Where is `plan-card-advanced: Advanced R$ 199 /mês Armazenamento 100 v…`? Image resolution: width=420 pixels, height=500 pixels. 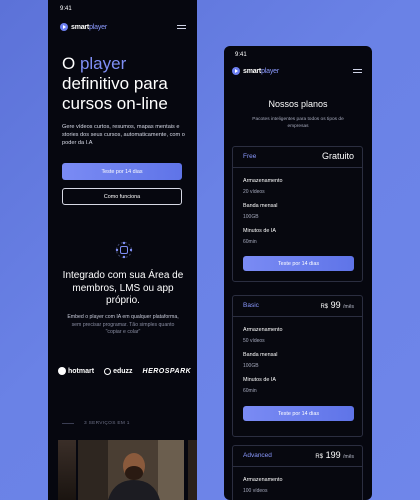
plan-card-advanced: Advanced R$ 199 /mês Armazenamento 100 v… is located at coordinates (297, 472).